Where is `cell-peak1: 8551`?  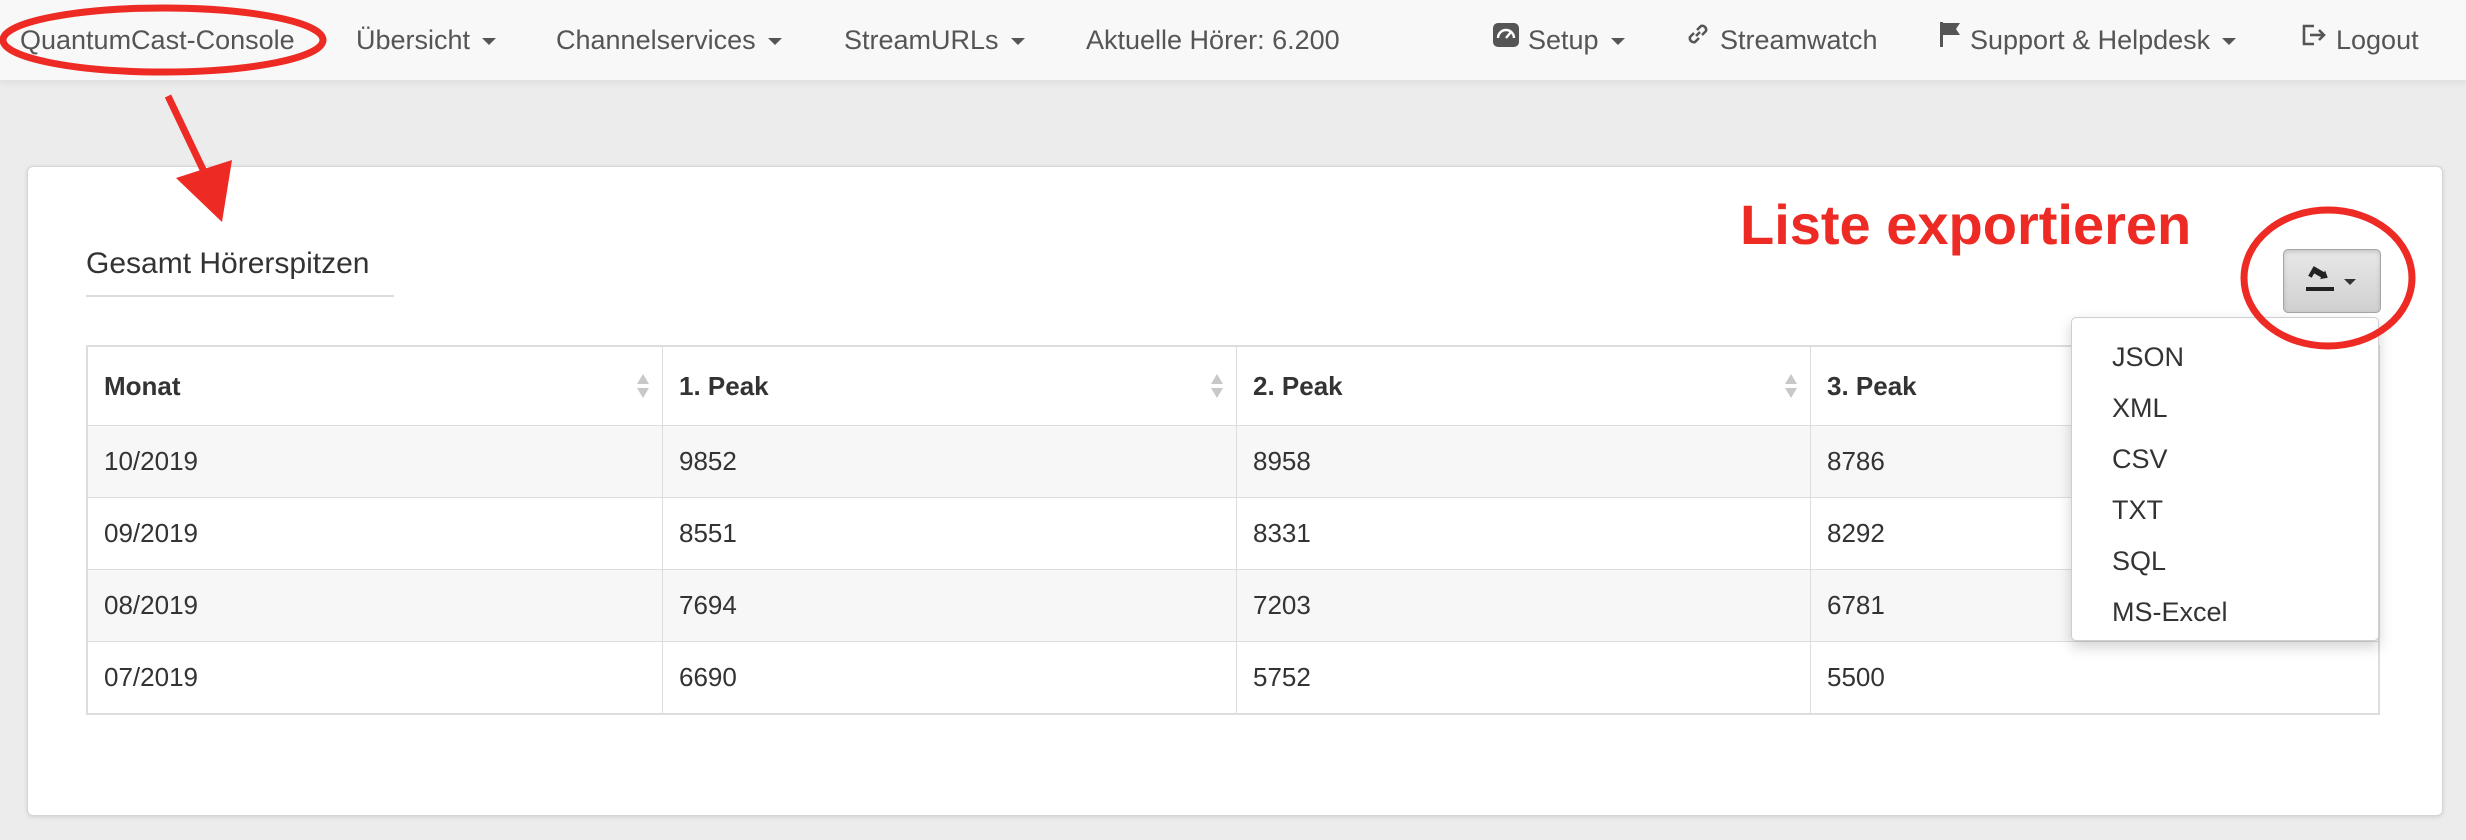 cell-peak1: 8551 is located at coordinates (949, 533).